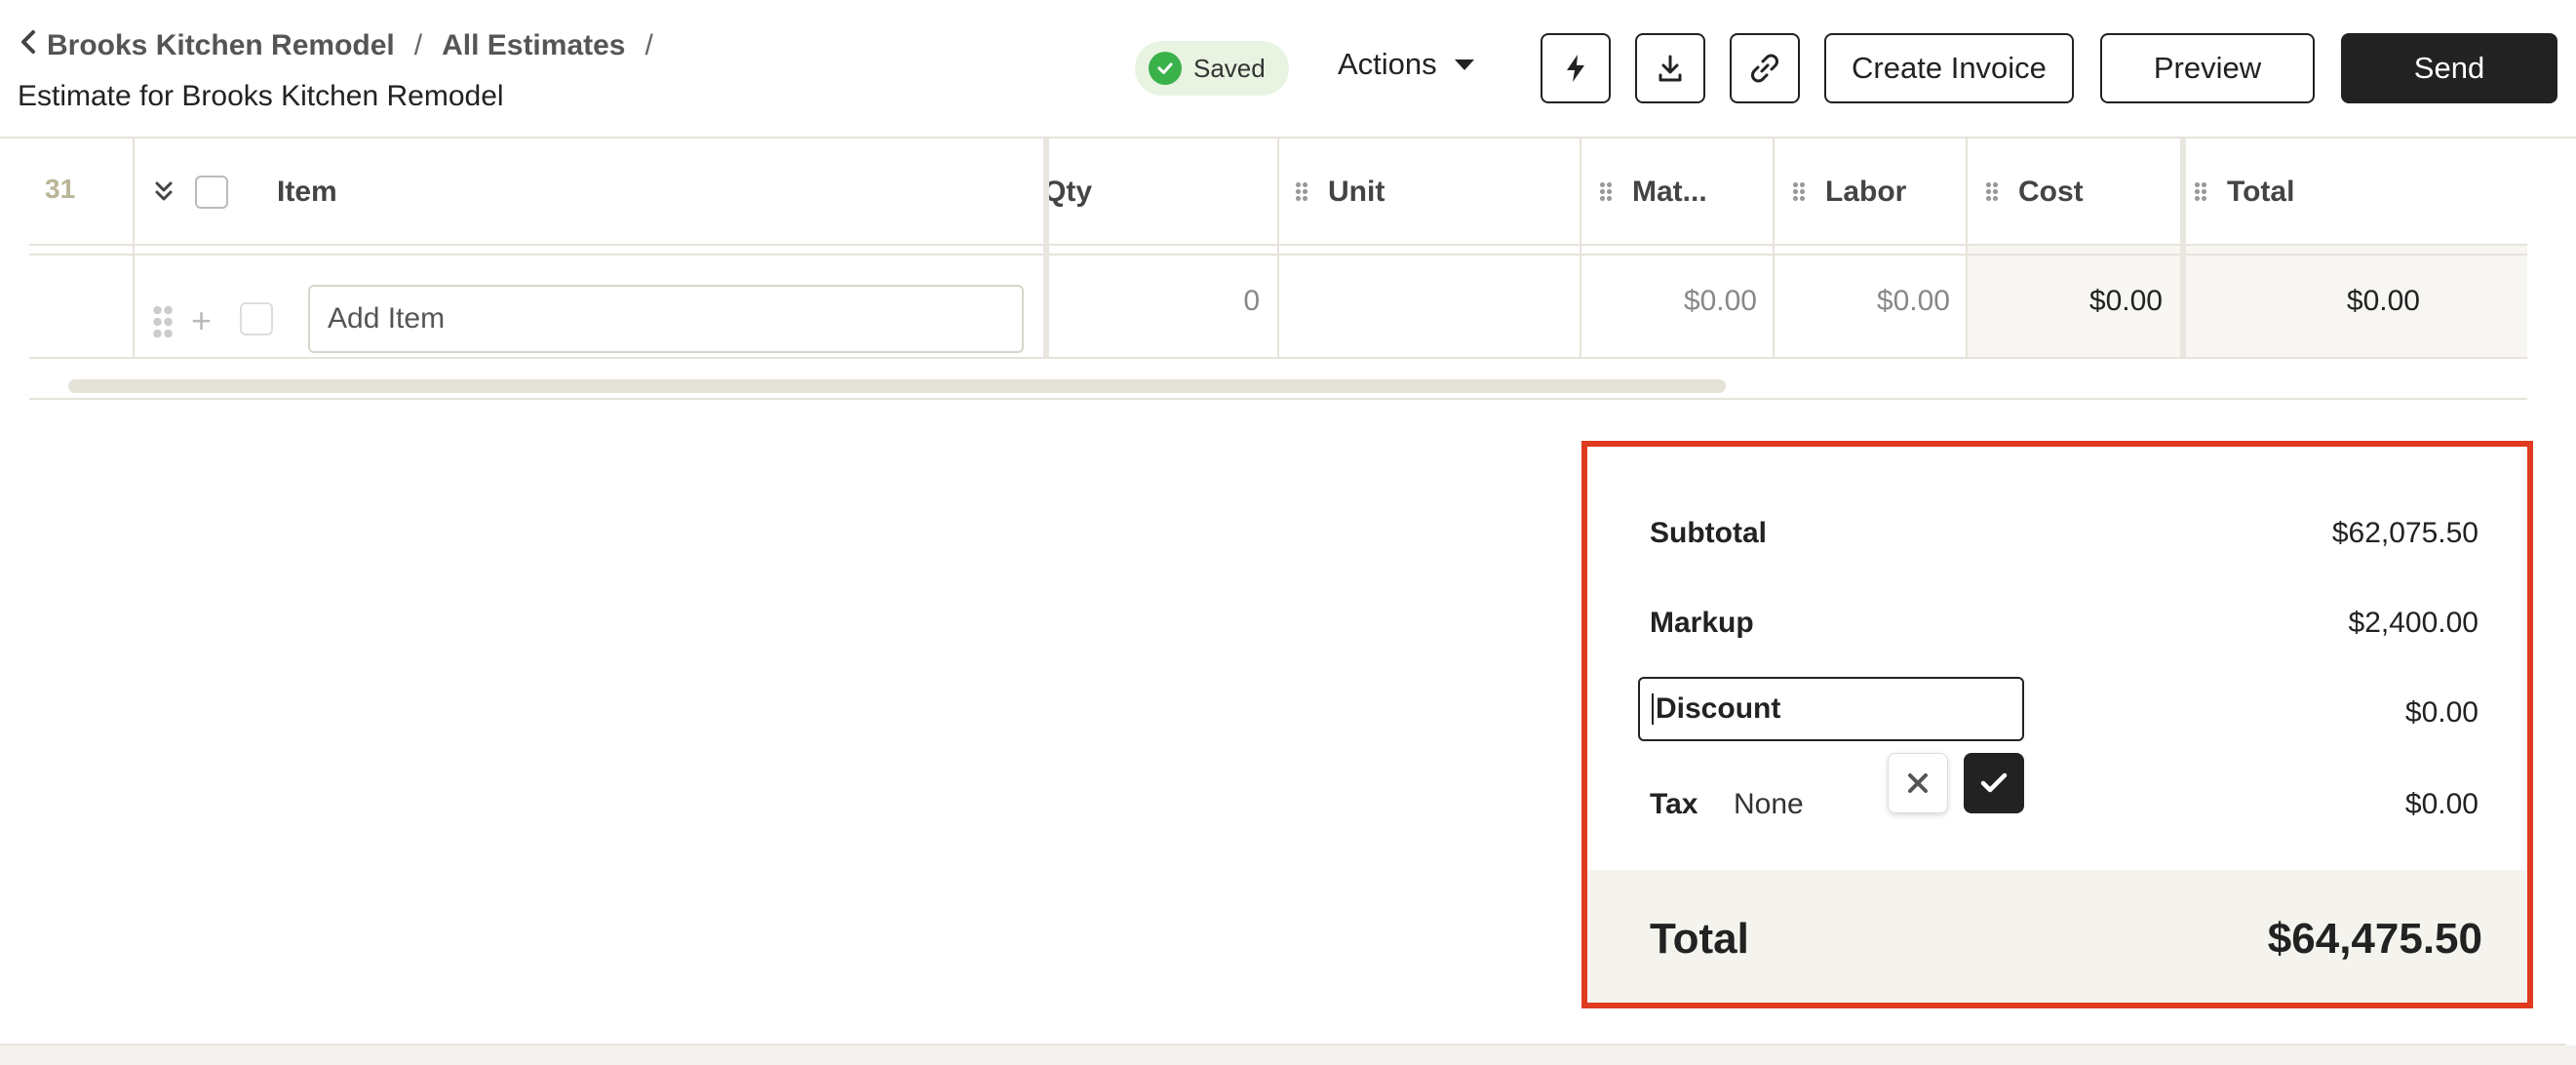 The image size is (2576, 1065). I want to click on total-value: $64,475.50, so click(2374, 939).